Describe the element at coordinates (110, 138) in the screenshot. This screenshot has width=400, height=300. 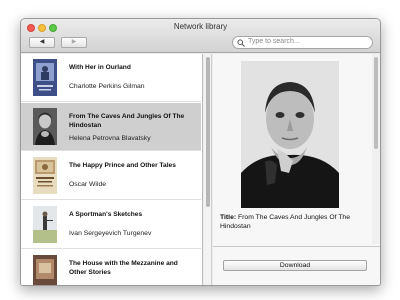
I see `book-author: Helena Petrovna Blavatsky` at that location.